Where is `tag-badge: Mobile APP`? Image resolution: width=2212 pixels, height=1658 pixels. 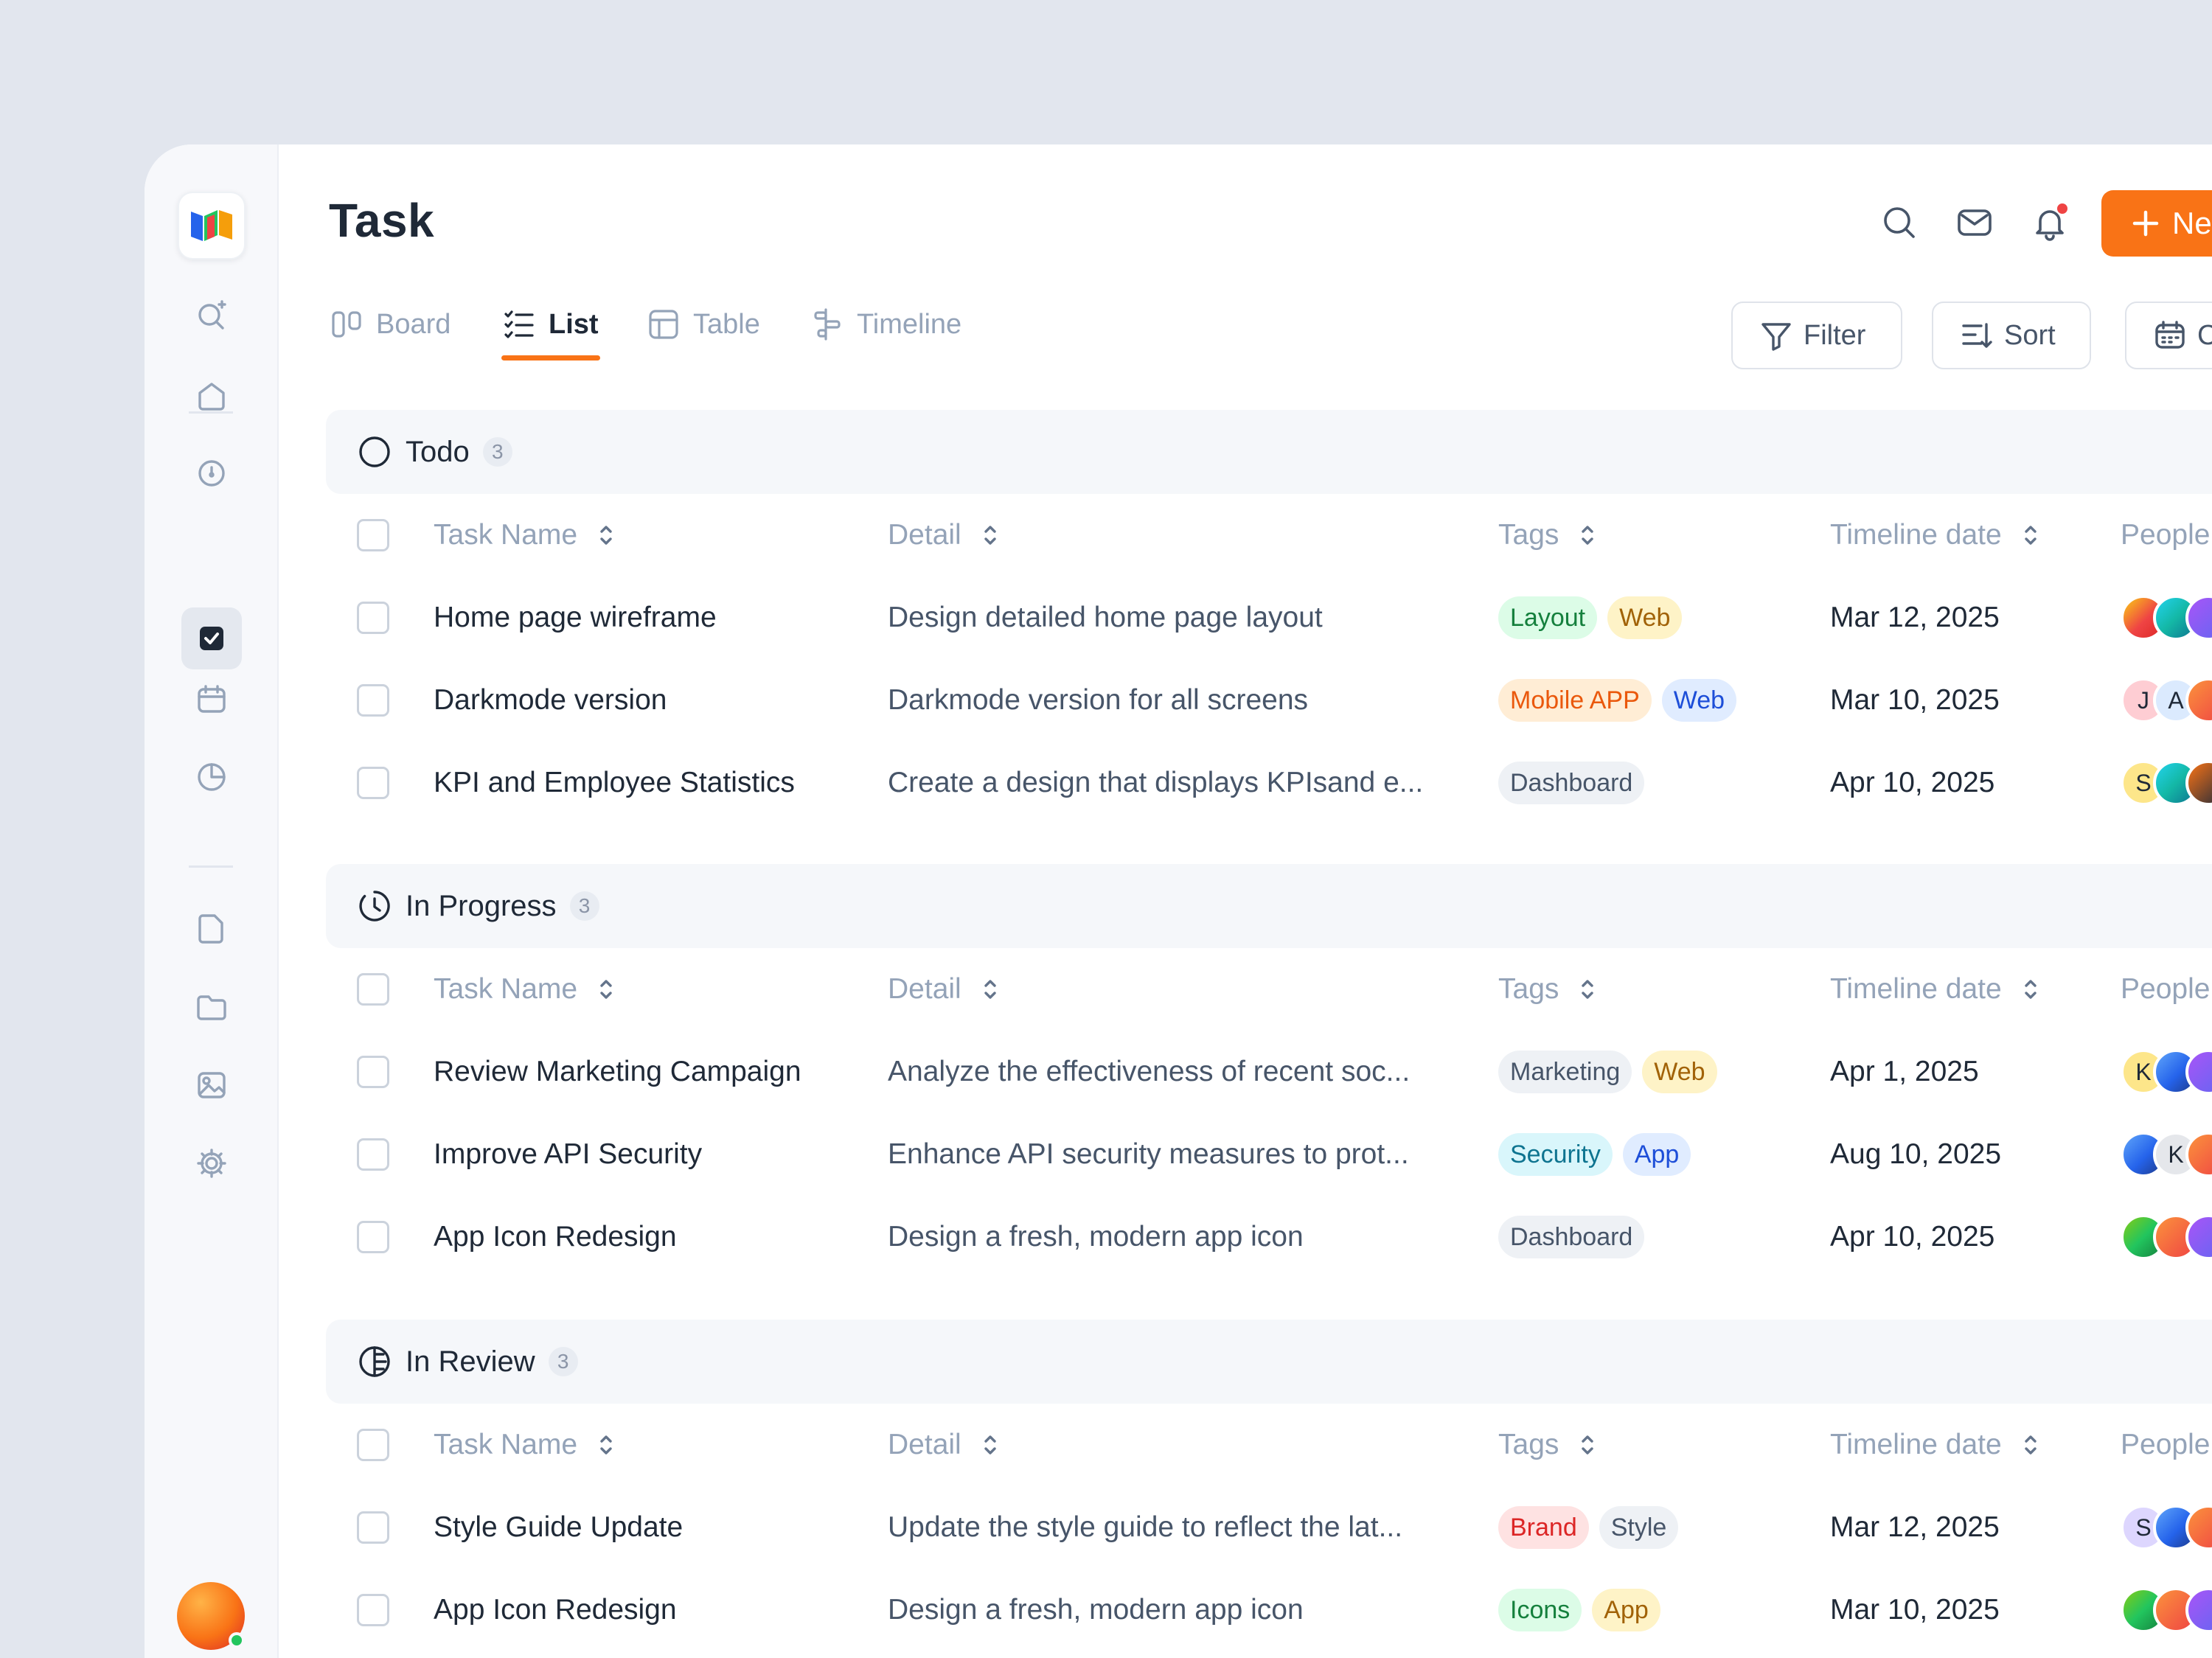 tag-badge: Mobile APP is located at coordinates (1575, 700).